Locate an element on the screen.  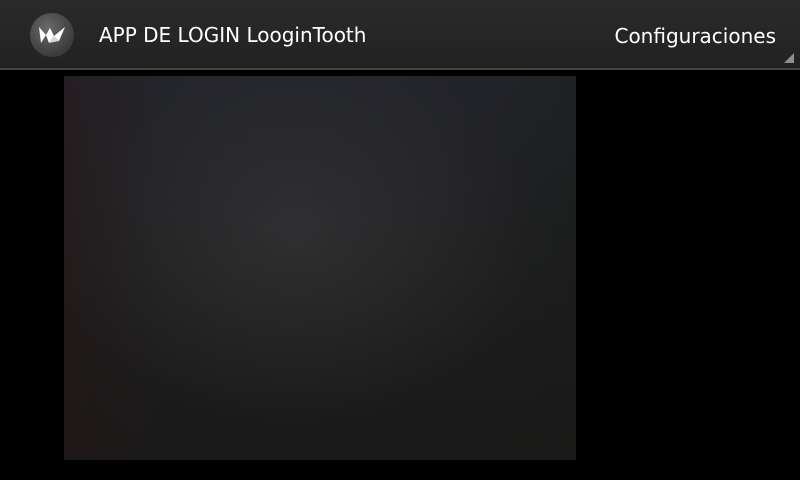
app-title: APP DE LOGIN LooginTooth is located at coordinates (233, 35).